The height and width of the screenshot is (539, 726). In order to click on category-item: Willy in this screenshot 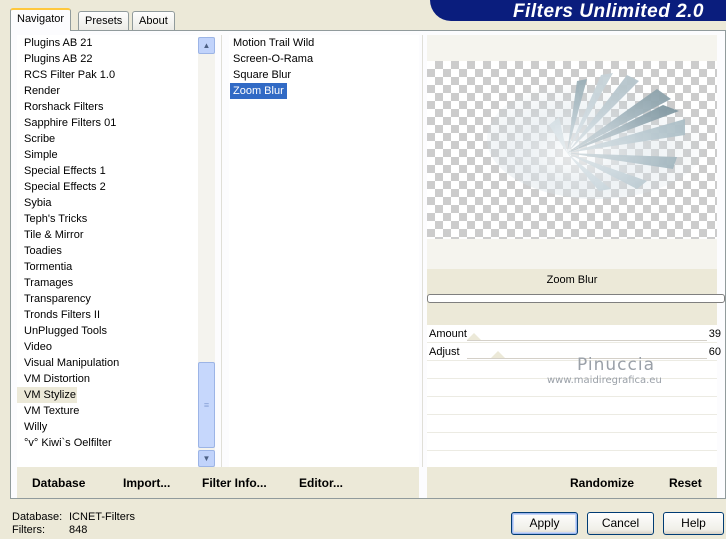, I will do `click(112, 427)`.